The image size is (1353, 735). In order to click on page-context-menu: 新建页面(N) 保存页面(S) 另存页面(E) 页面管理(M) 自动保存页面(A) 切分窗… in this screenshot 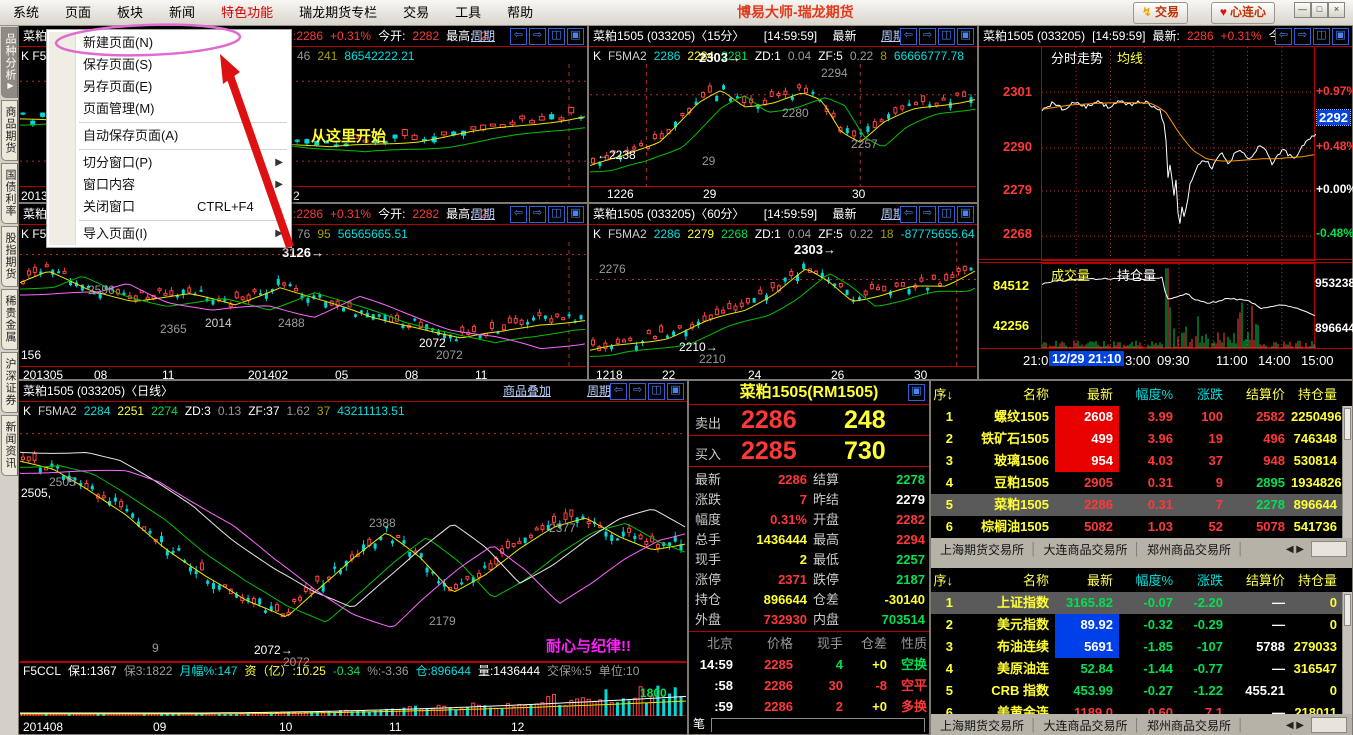, I will do `click(169, 138)`.